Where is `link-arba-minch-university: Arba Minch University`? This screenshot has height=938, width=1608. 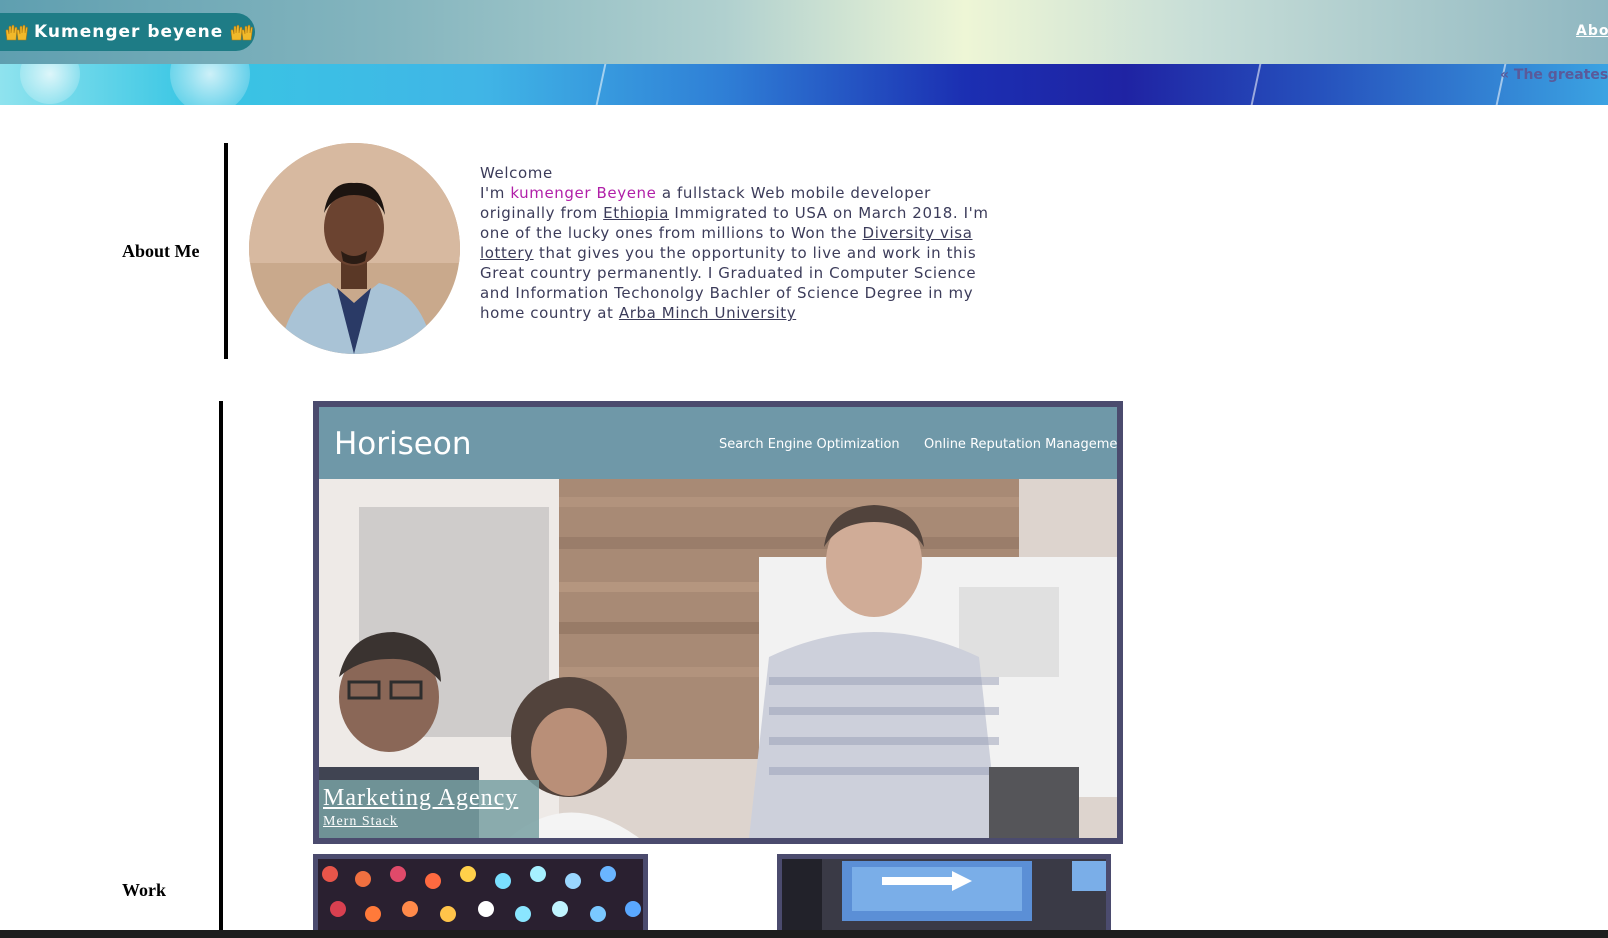 link-arba-minch-university: Arba Minch University is located at coordinates (707, 313).